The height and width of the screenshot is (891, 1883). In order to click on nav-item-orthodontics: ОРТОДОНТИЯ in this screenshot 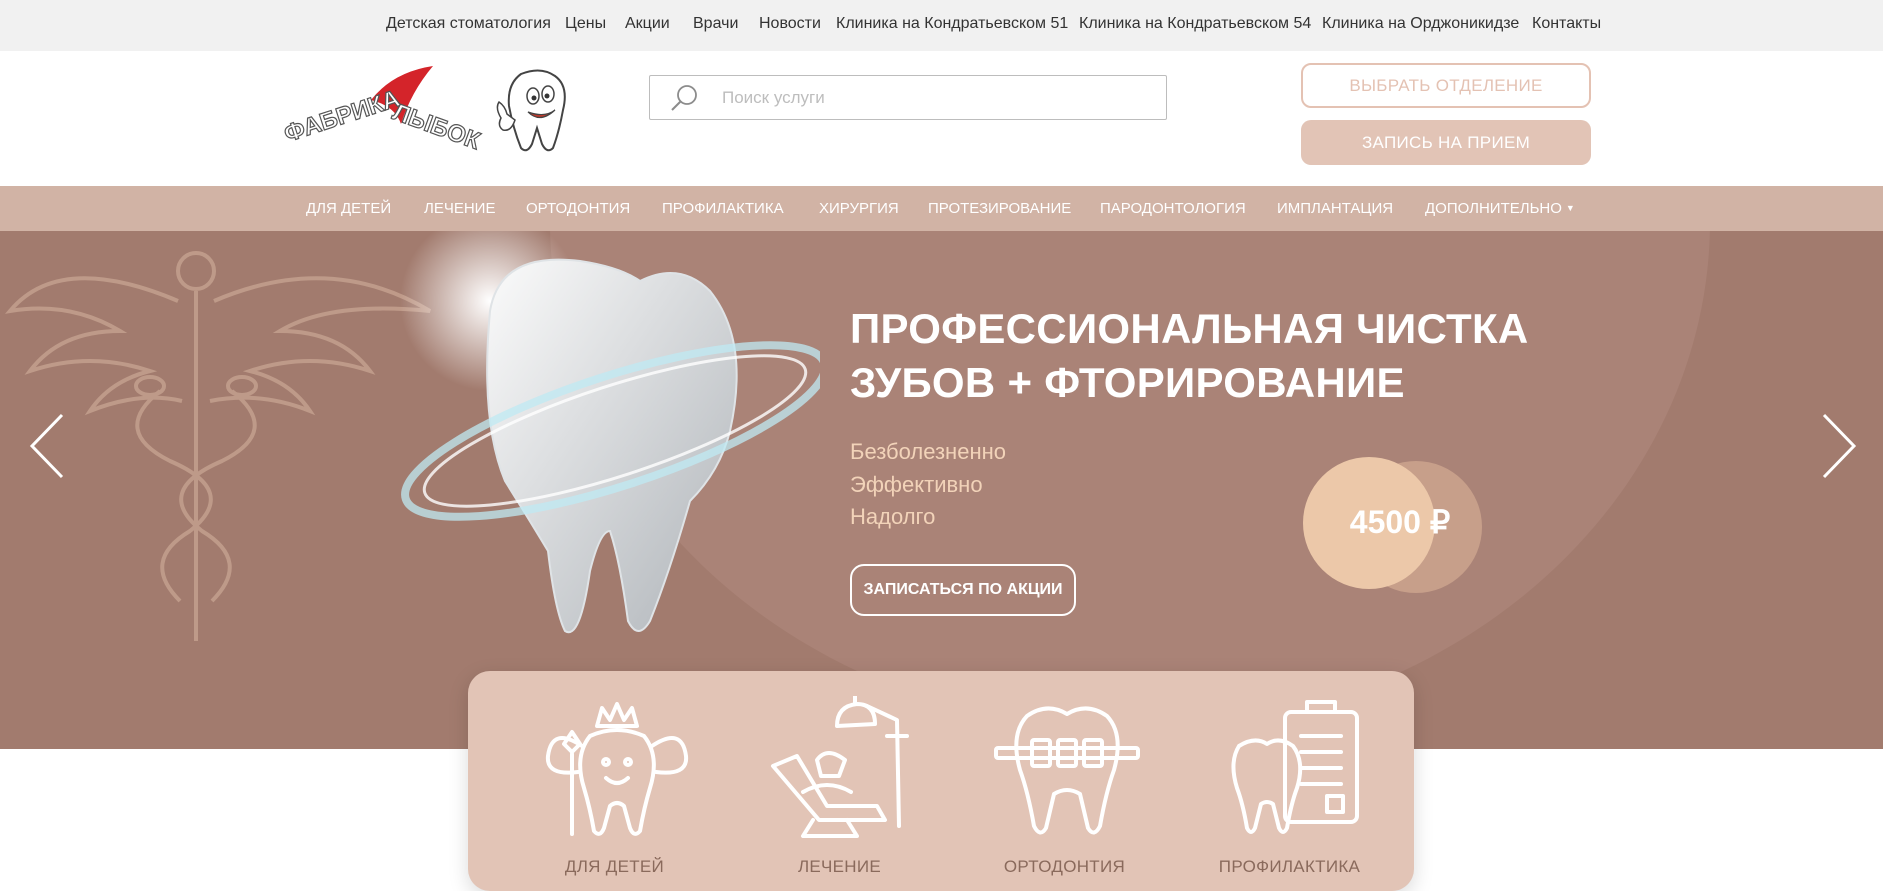, I will do `click(578, 208)`.